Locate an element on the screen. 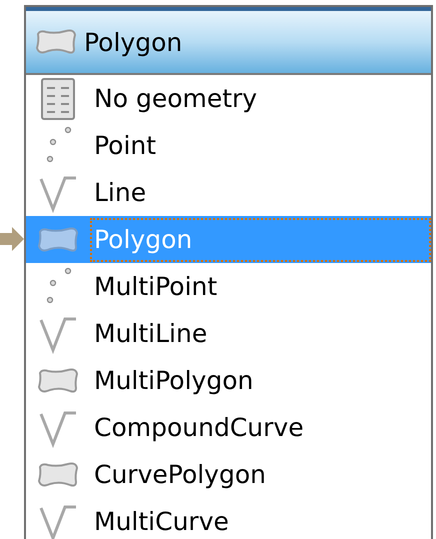 Image resolution: width=436 pixels, height=539 pixels. option-label: MultiPolygon is located at coordinates (173, 380).